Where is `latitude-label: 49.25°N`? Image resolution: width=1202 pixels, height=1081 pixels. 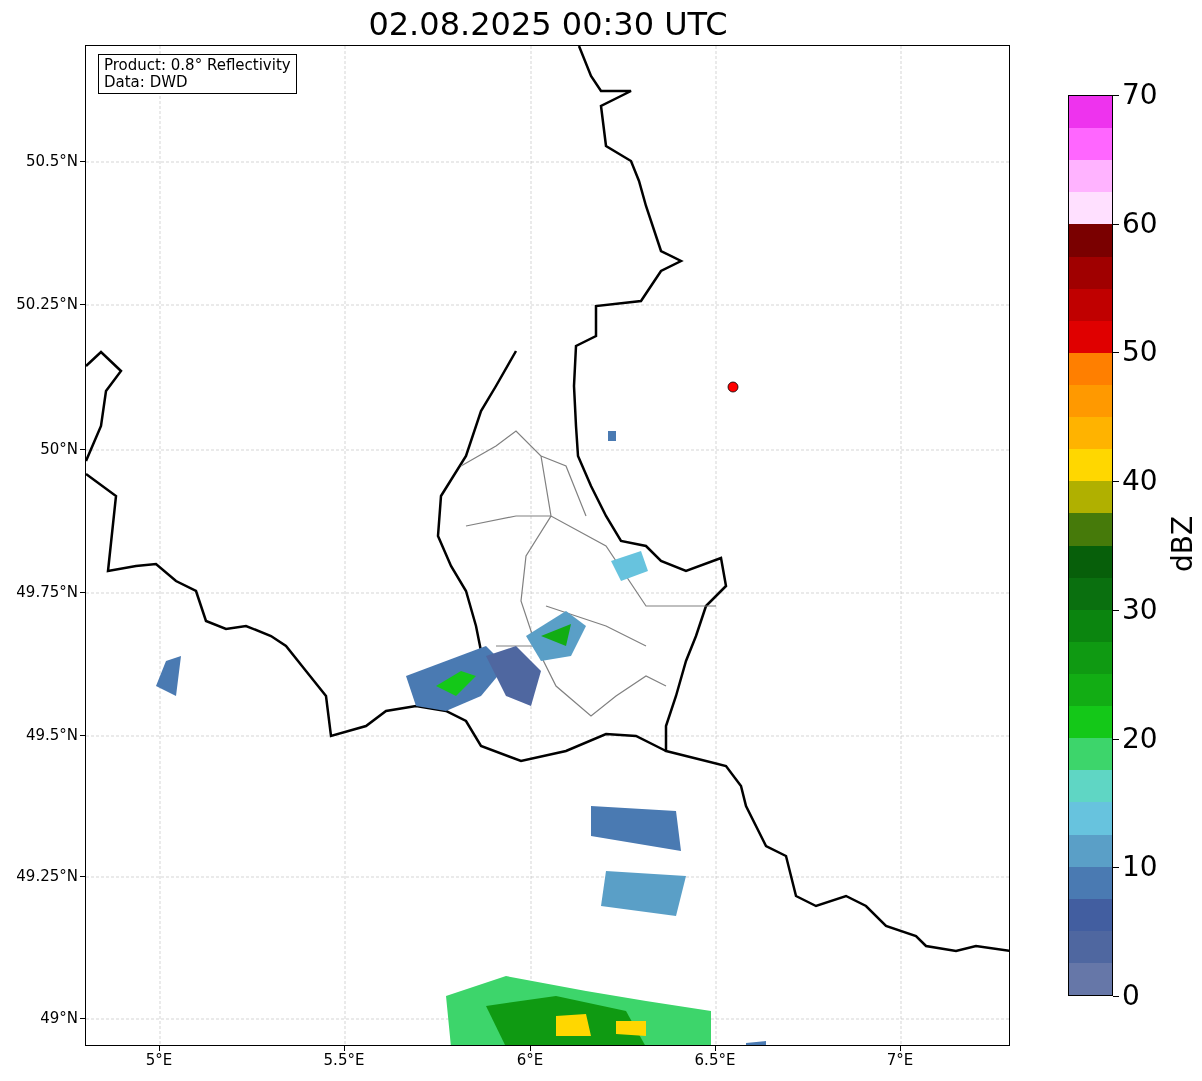
latitude-label: 49.25°N is located at coordinates (47, 876).